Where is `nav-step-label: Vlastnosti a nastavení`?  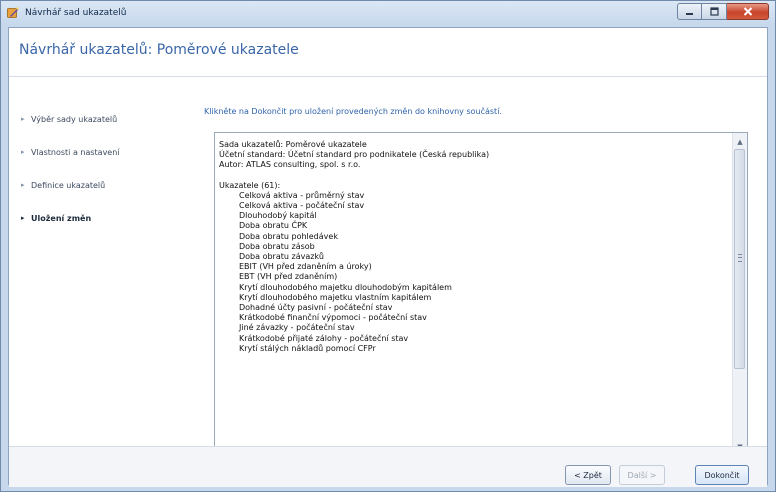 nav-step-label: Vlastnosti a nastavení is located at coordinates (75, 152).